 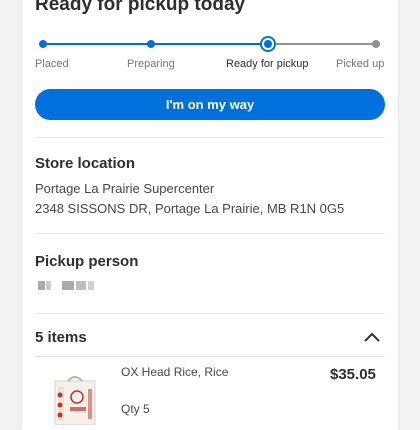 I want to click on product-quantity: Qty 5, so click(x=135, y=409).